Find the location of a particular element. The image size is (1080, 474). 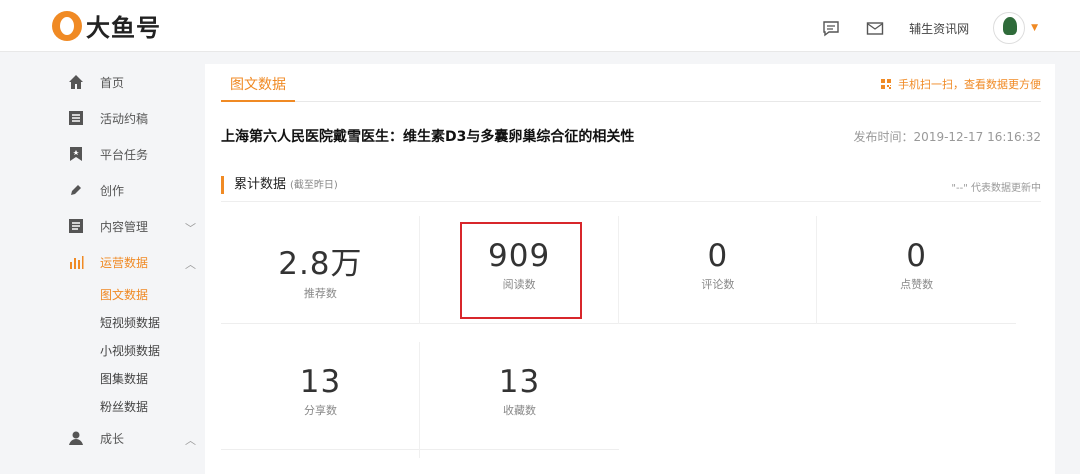

stat-comments: 0 评论数 is located at coordinates (718, 270).